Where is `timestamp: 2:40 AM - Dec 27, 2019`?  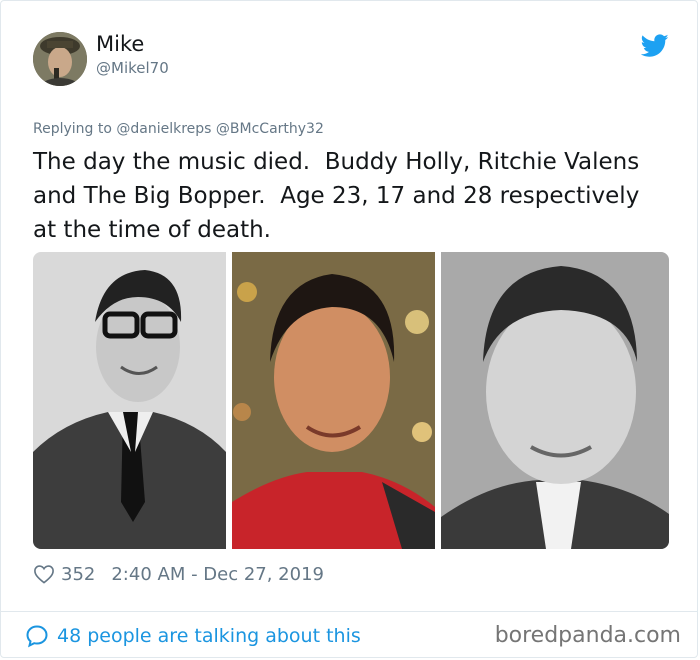 timestamp: 2:40 AM - Dec 27, 2019 is located at coordinates (217, 574).